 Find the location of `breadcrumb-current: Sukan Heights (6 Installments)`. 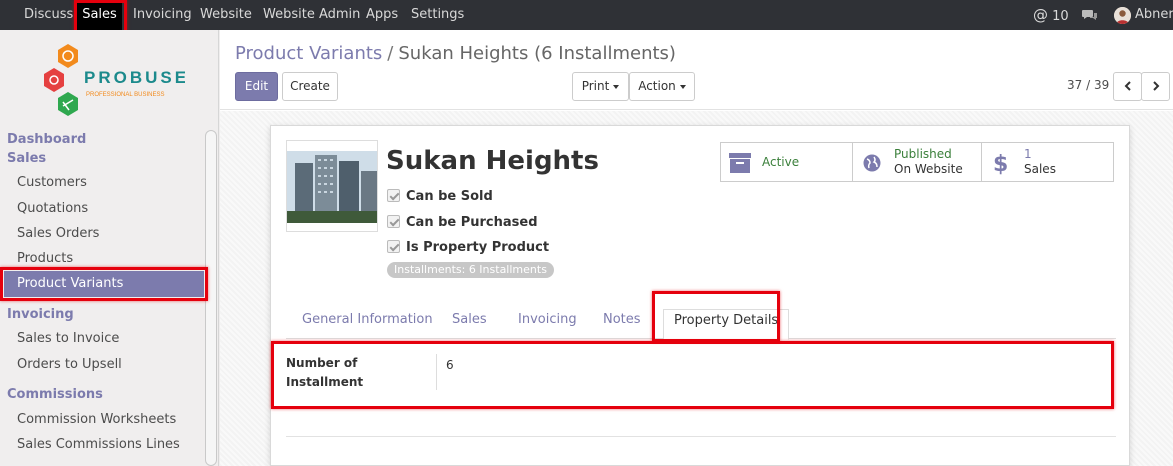

breadcrumb-current: Sukan Heights (6 Installments) is located at coordinates (537, 53).